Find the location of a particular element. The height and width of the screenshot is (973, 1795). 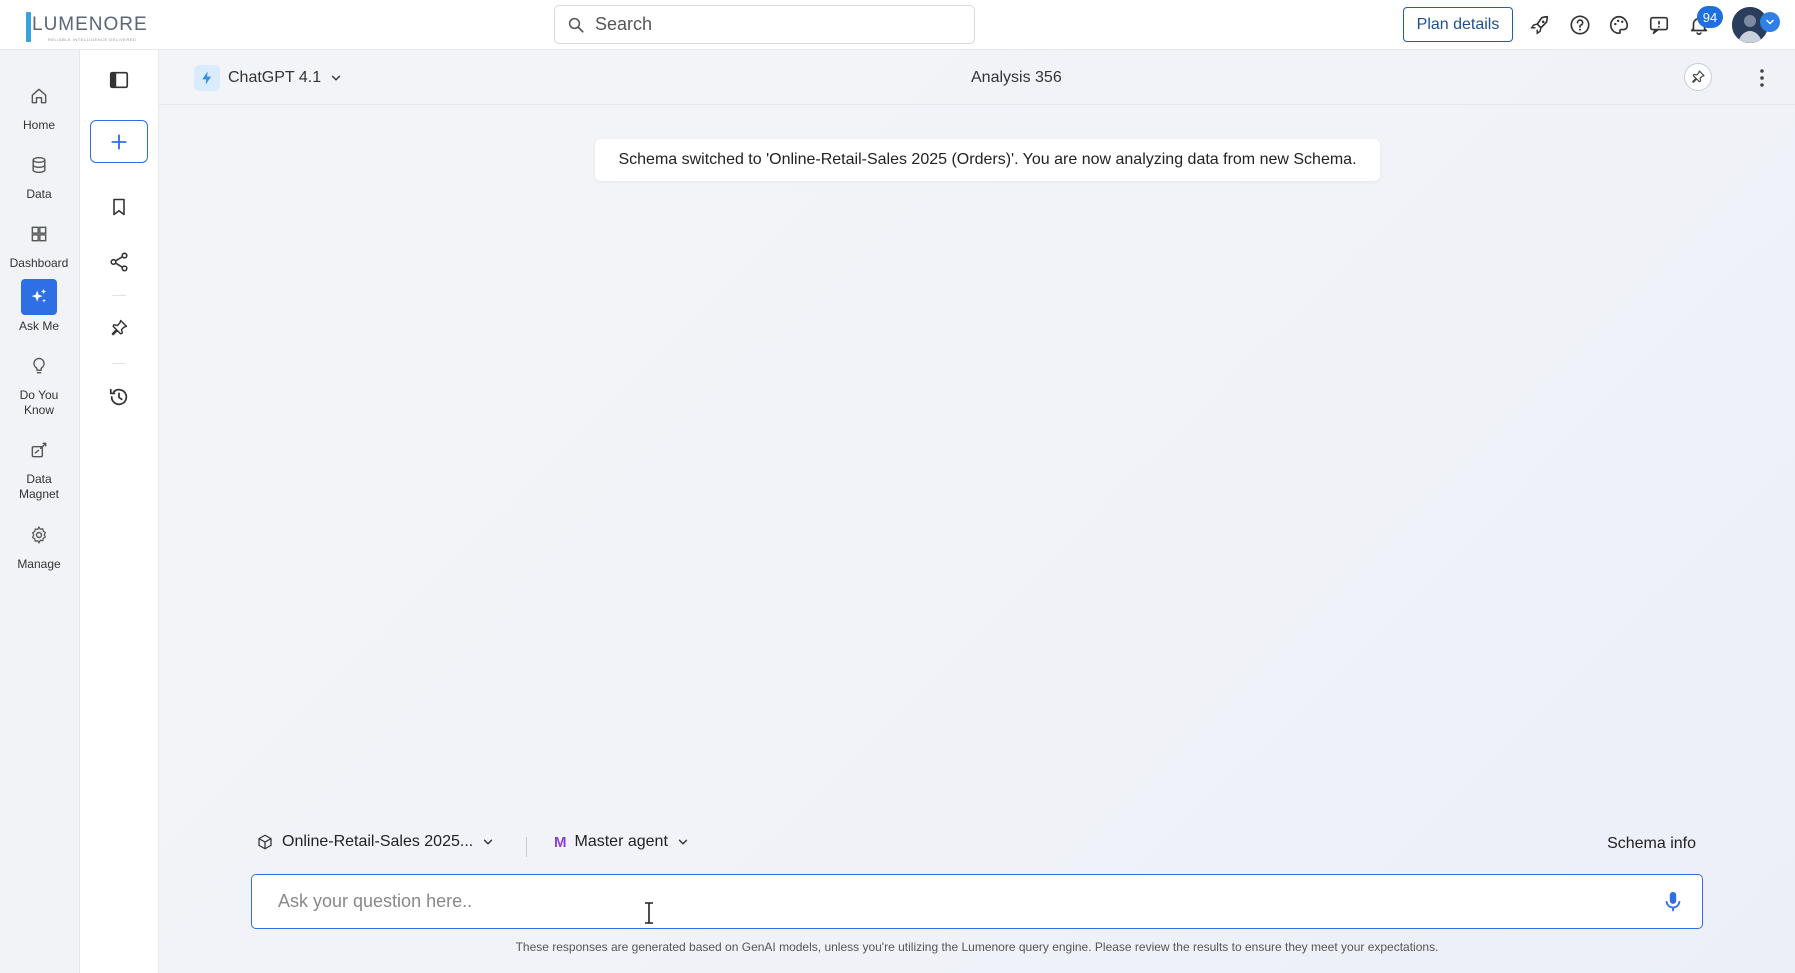

analysis-title: Analysis 356 is located at coordinates (1016, 77).